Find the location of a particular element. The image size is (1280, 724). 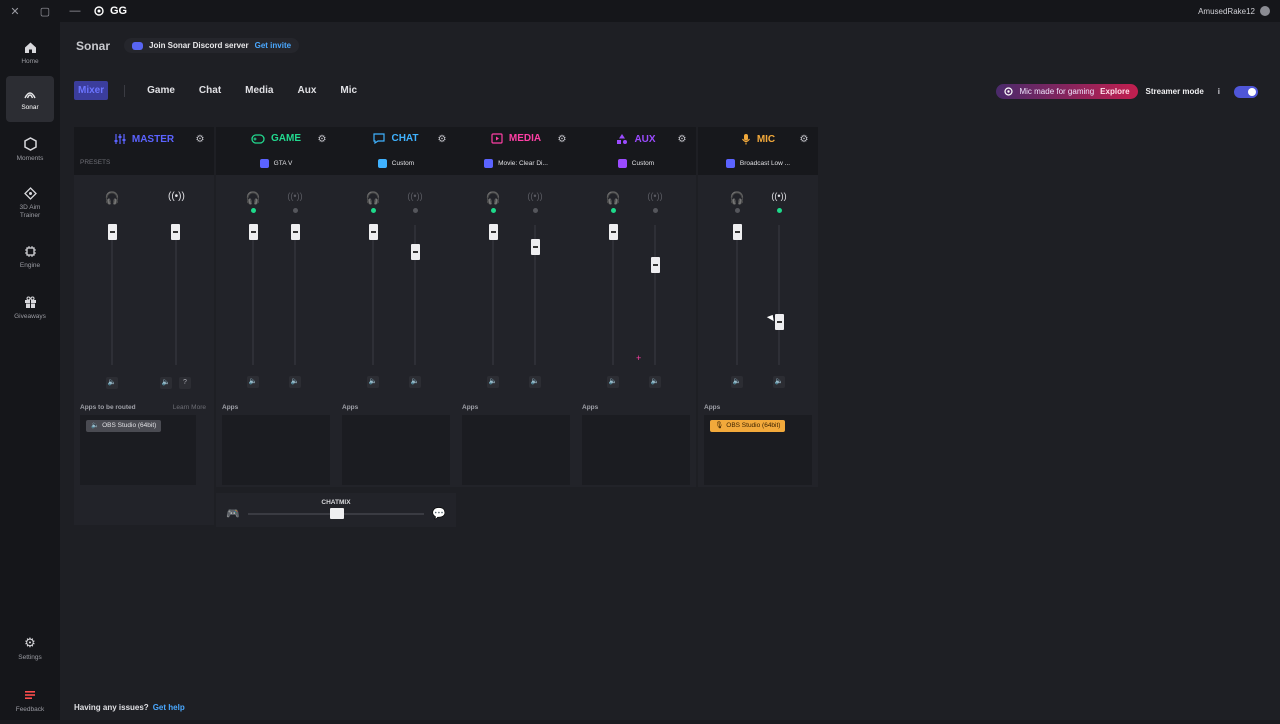

sidebar-item-moments: Moments is located at coordinates (30, 150).